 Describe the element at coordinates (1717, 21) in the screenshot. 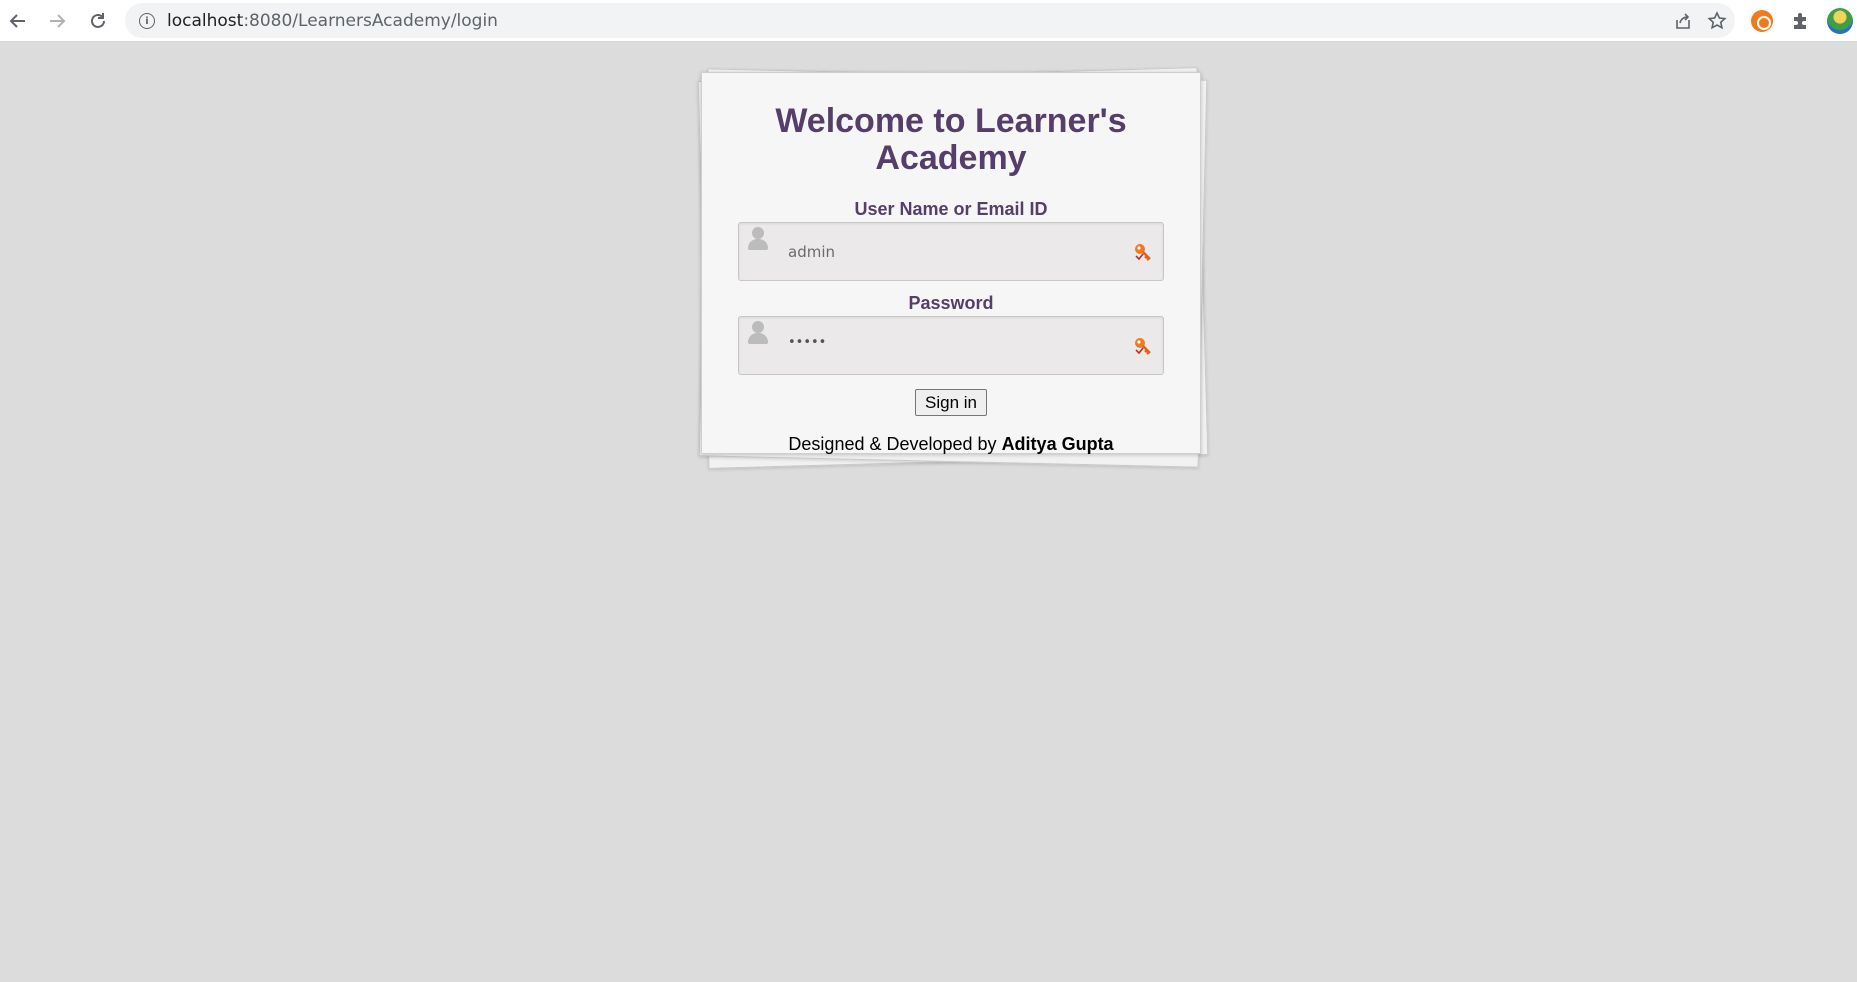

I see `star-icon` at that location.